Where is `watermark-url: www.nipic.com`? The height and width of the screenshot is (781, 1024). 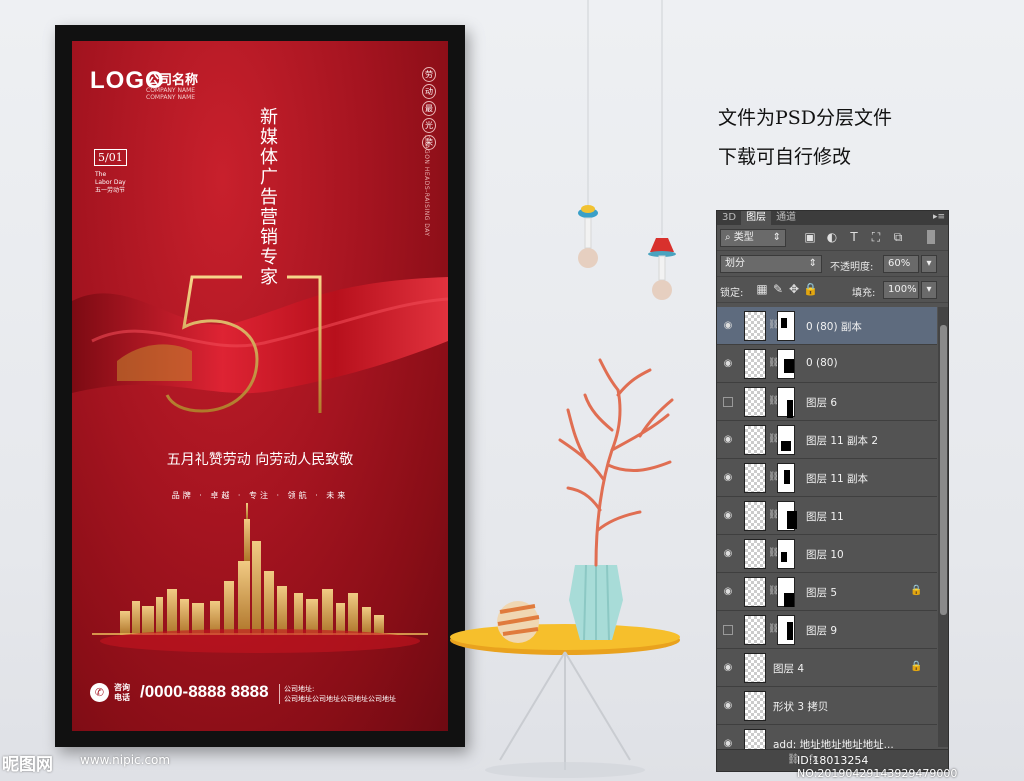 watermark-url: www.nipic.com is located at coordinates (125, 760).